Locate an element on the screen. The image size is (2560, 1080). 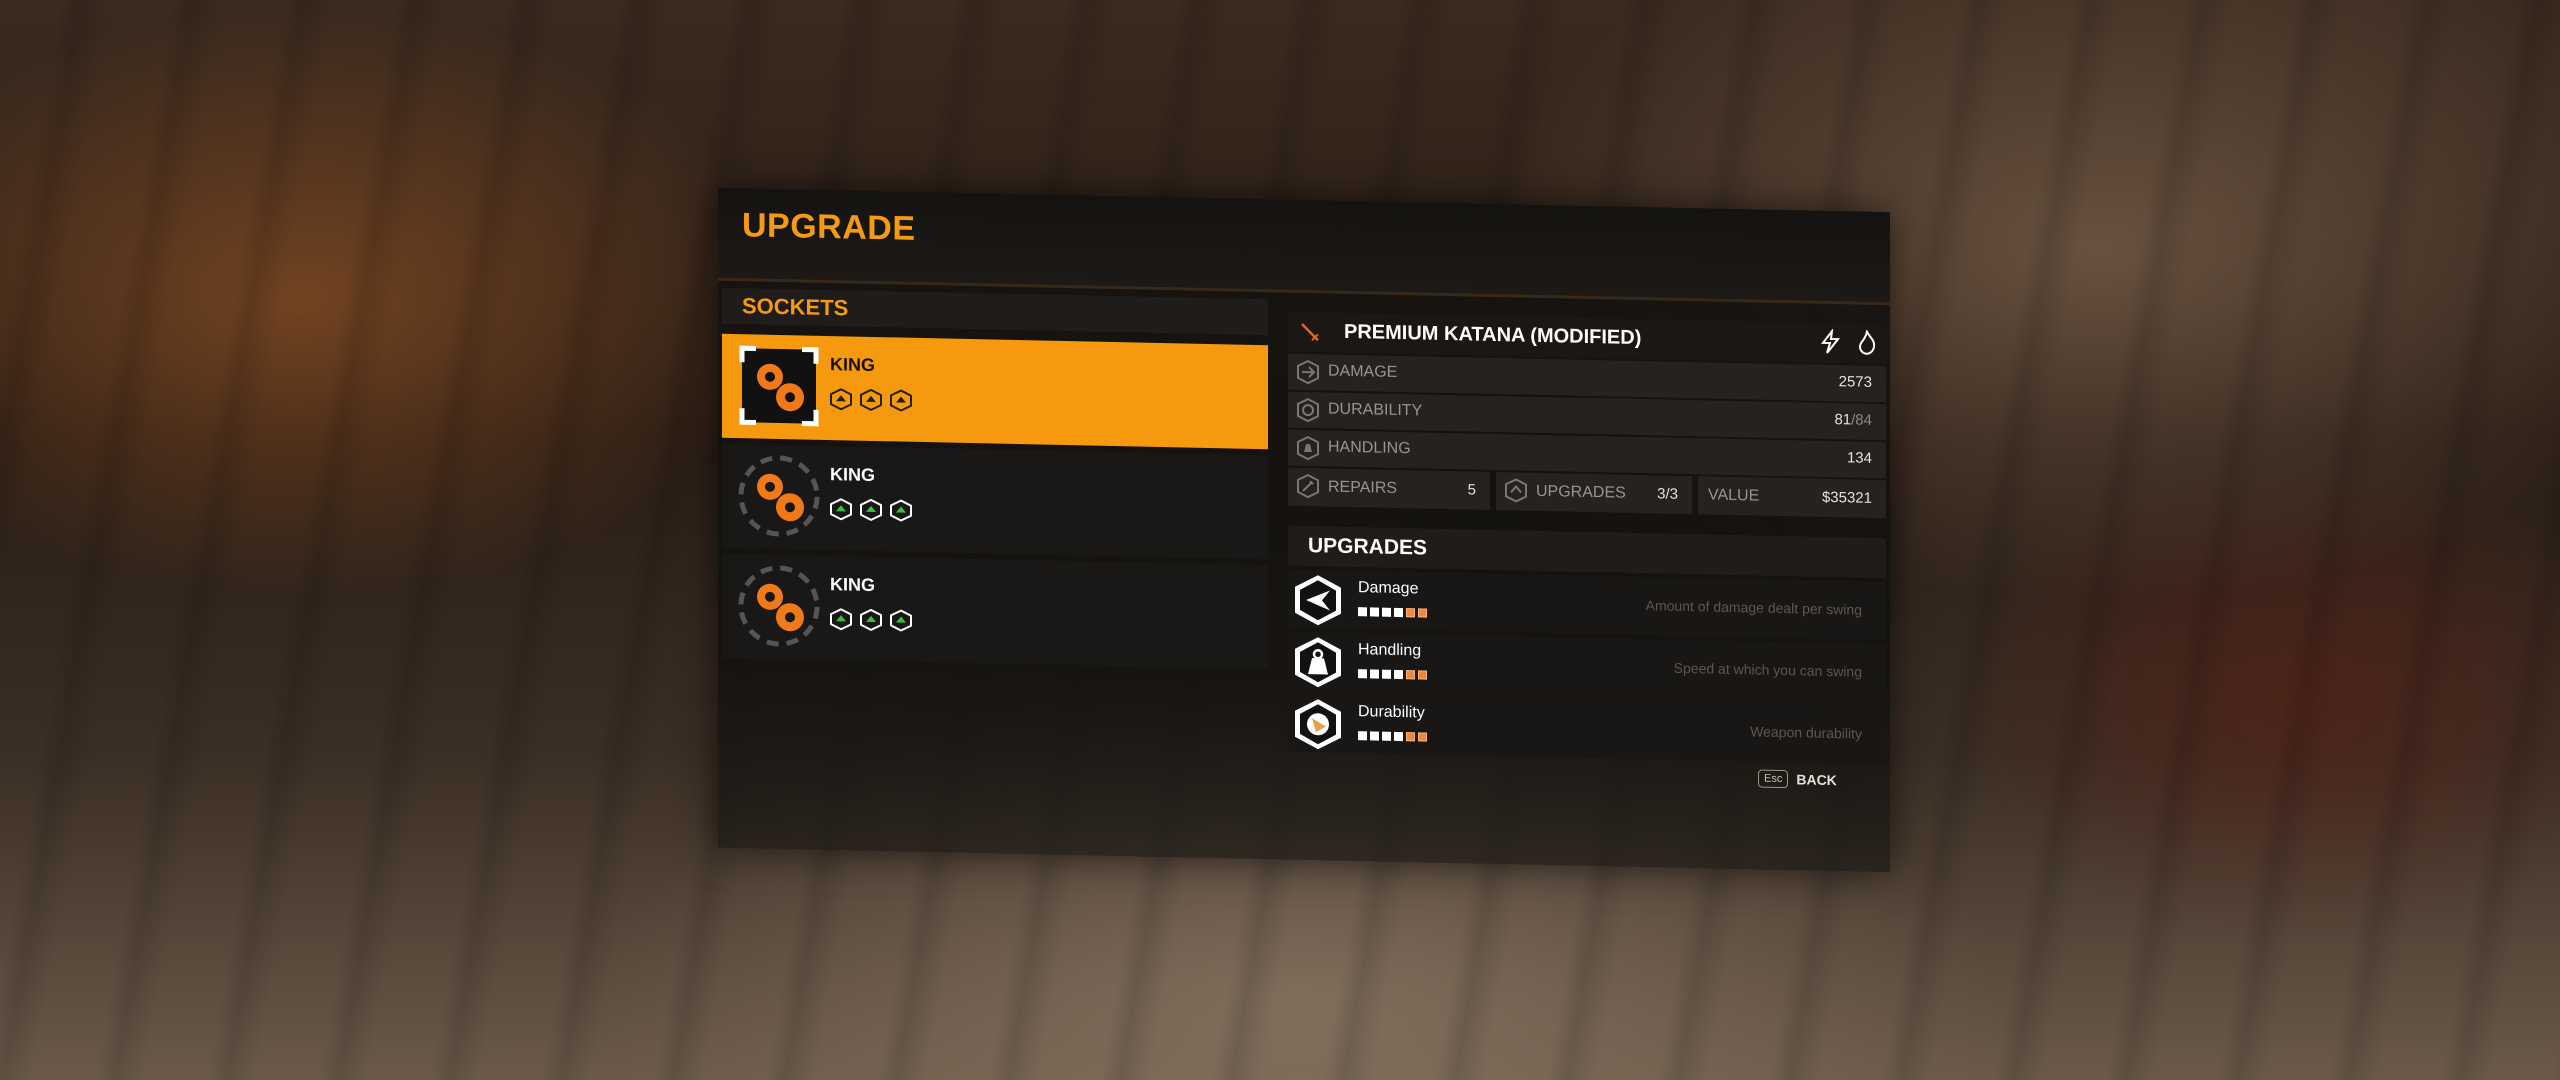
wrench-icon is located at coordinates (1308, 486).